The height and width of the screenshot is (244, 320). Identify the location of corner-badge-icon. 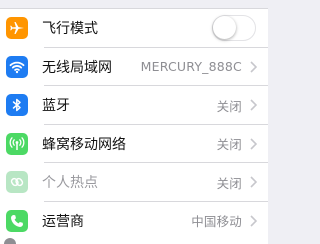
(10, 241).